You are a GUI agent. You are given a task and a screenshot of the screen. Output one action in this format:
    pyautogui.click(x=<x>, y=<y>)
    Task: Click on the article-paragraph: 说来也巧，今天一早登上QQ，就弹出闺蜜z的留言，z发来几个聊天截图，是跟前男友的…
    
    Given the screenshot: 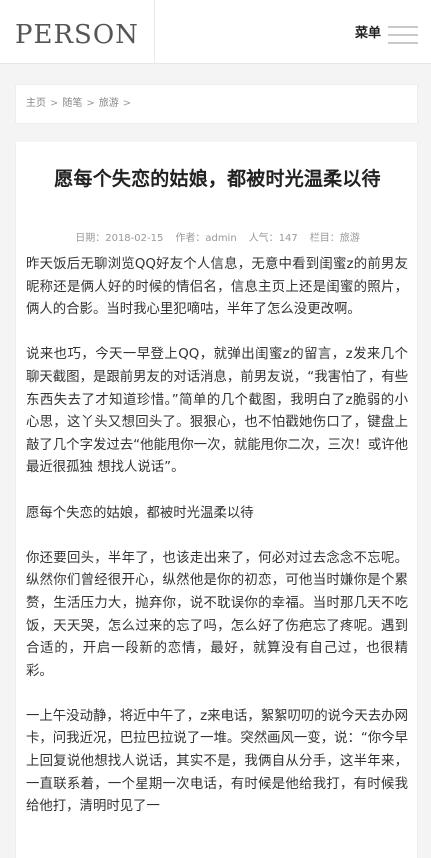 What is the action you would take?
    pyautogui.click(x=217, y=411)
    